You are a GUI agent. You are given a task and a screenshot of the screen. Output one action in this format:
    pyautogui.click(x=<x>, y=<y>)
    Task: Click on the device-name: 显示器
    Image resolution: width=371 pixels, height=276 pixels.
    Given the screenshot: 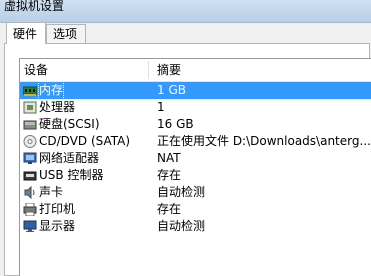 What is the action you would take?
    pyautogui.click(x=57, y=226)
    